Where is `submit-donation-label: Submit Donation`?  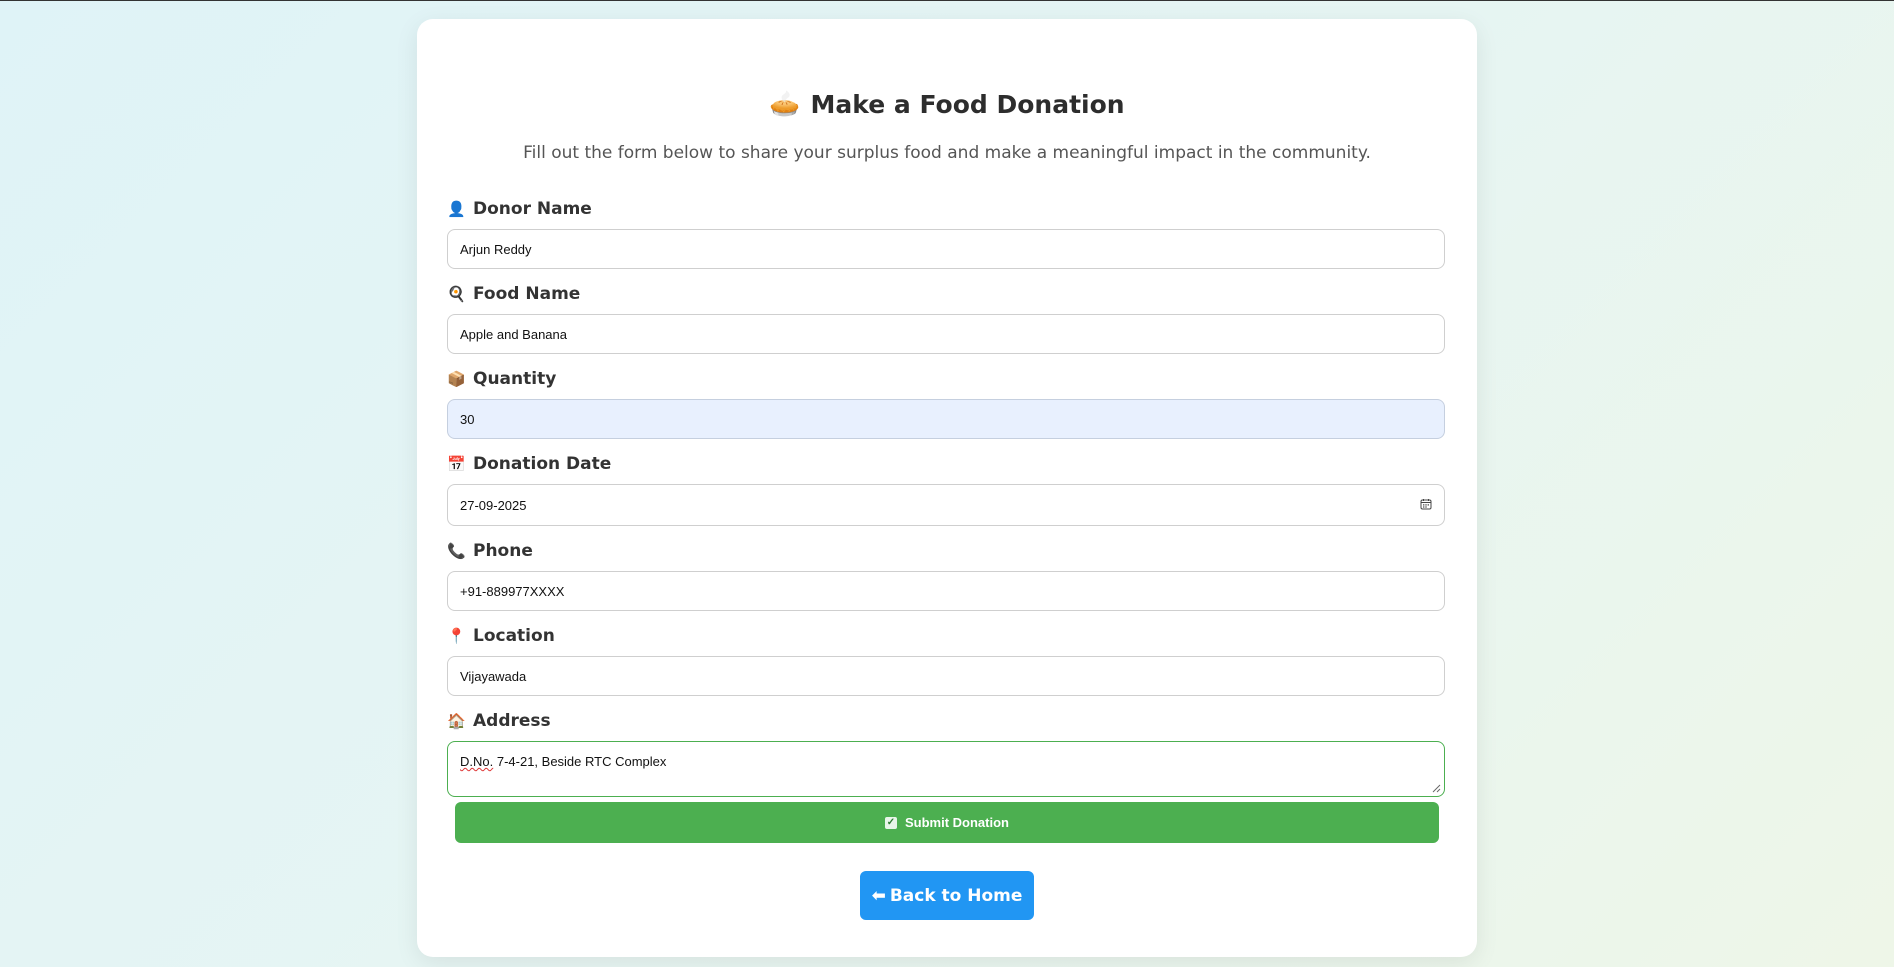 submit-donation-label: Submit Donation is located at coordinates (957, 822).